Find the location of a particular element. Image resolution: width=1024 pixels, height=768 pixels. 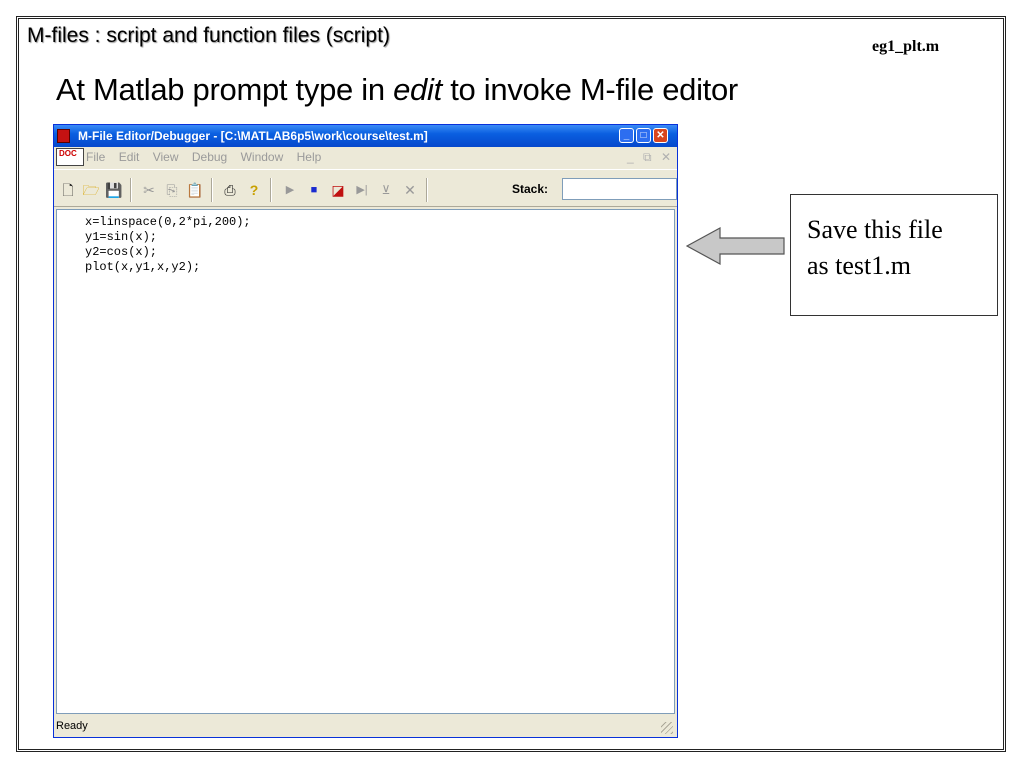

document-window-controls: _ ⧉ ✕ is located at coordinates (646, 157).